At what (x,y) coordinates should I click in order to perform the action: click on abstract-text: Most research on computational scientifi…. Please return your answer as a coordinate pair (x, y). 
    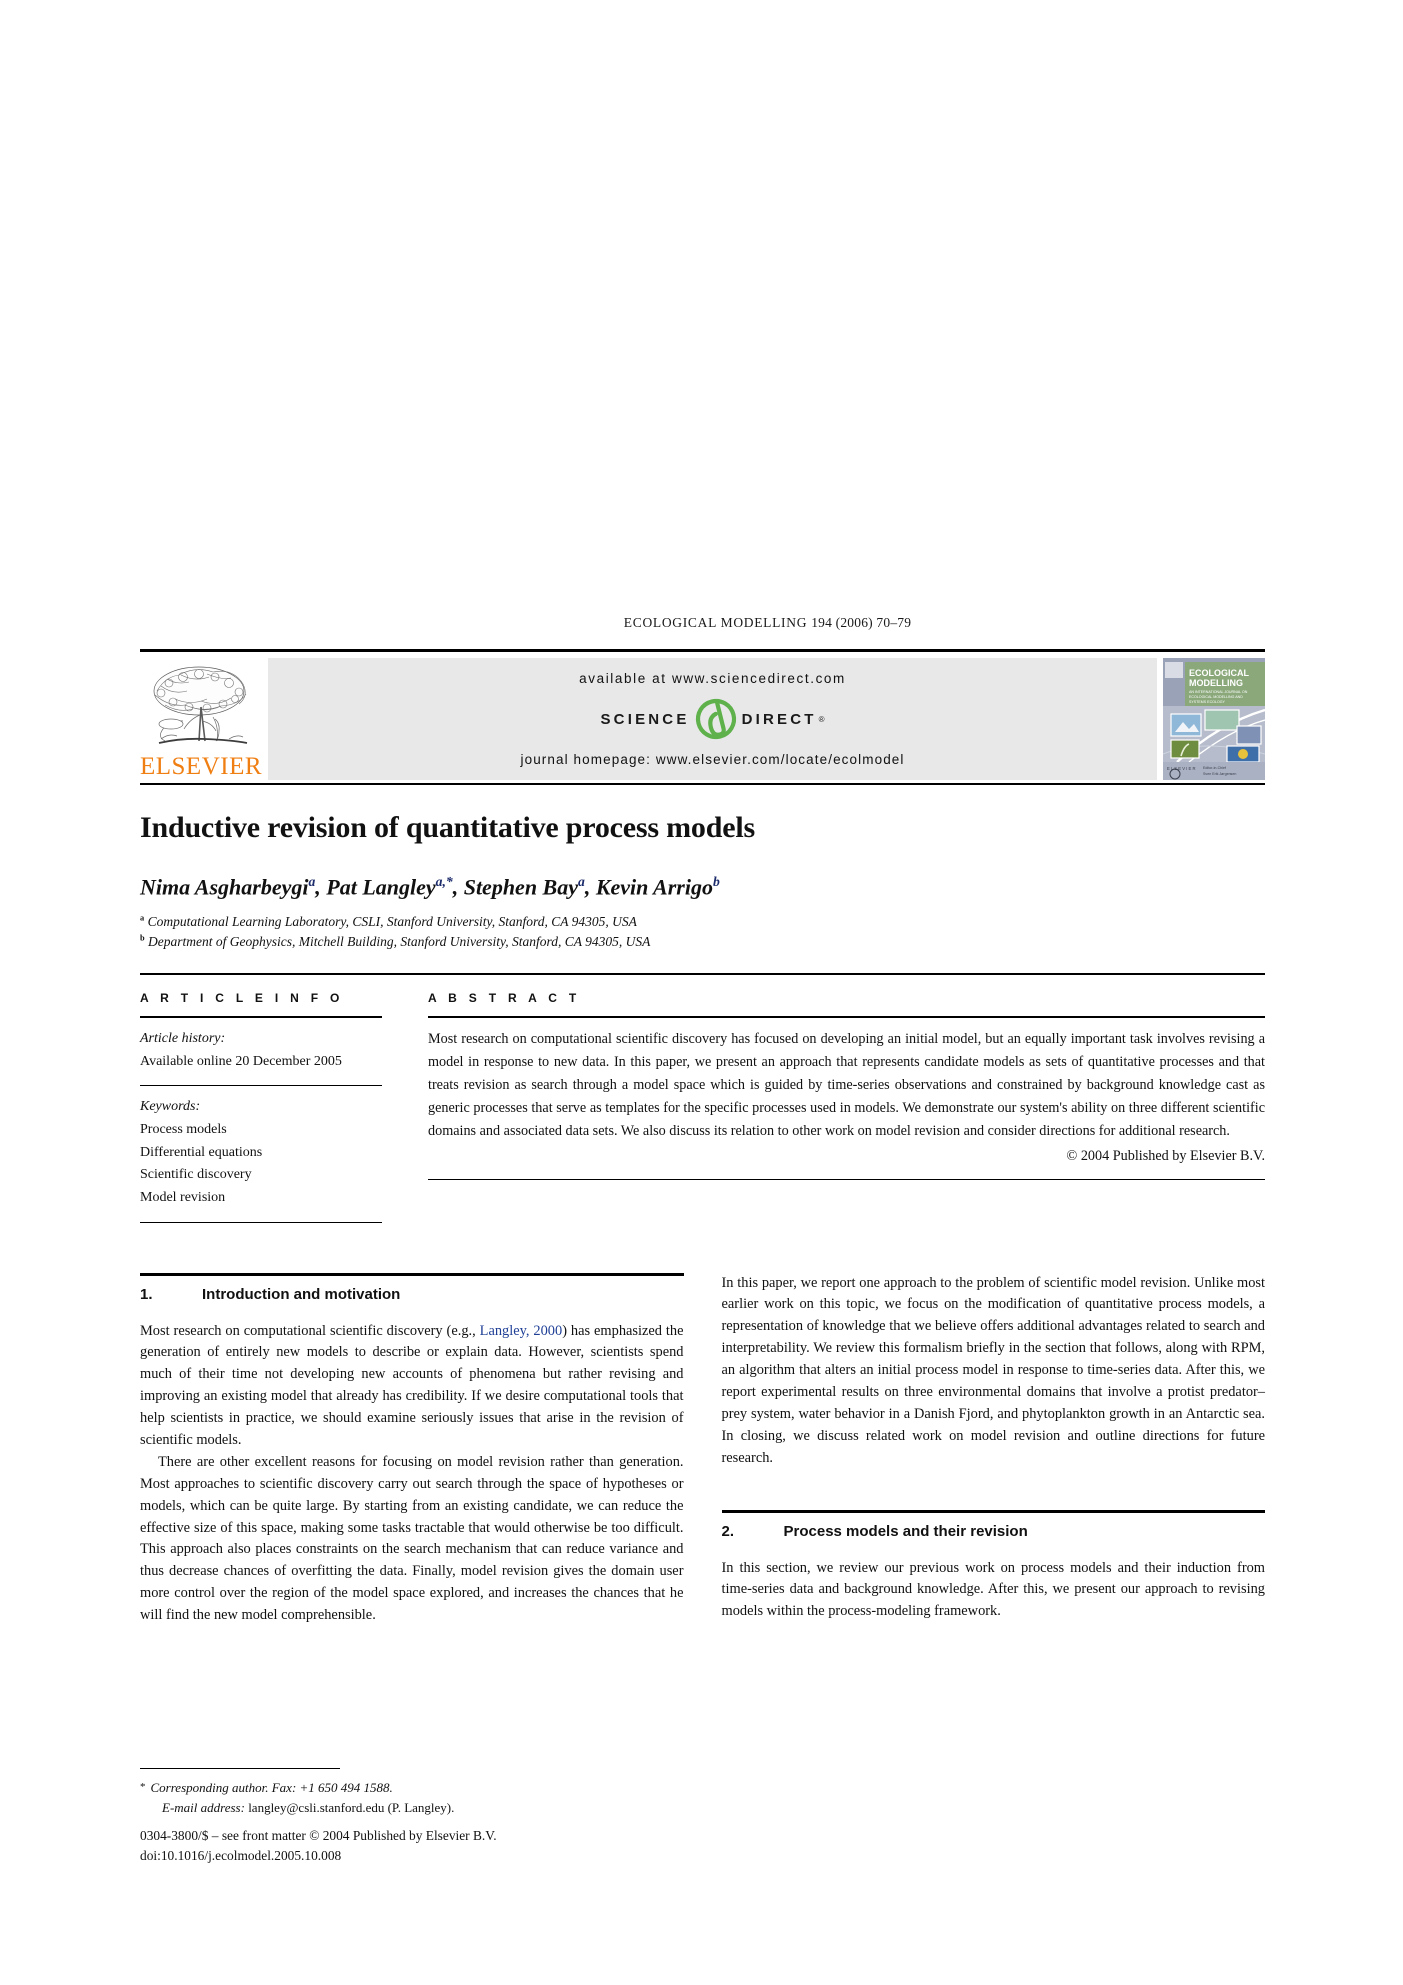
    Looking at the image, I should click on (846, 1085).